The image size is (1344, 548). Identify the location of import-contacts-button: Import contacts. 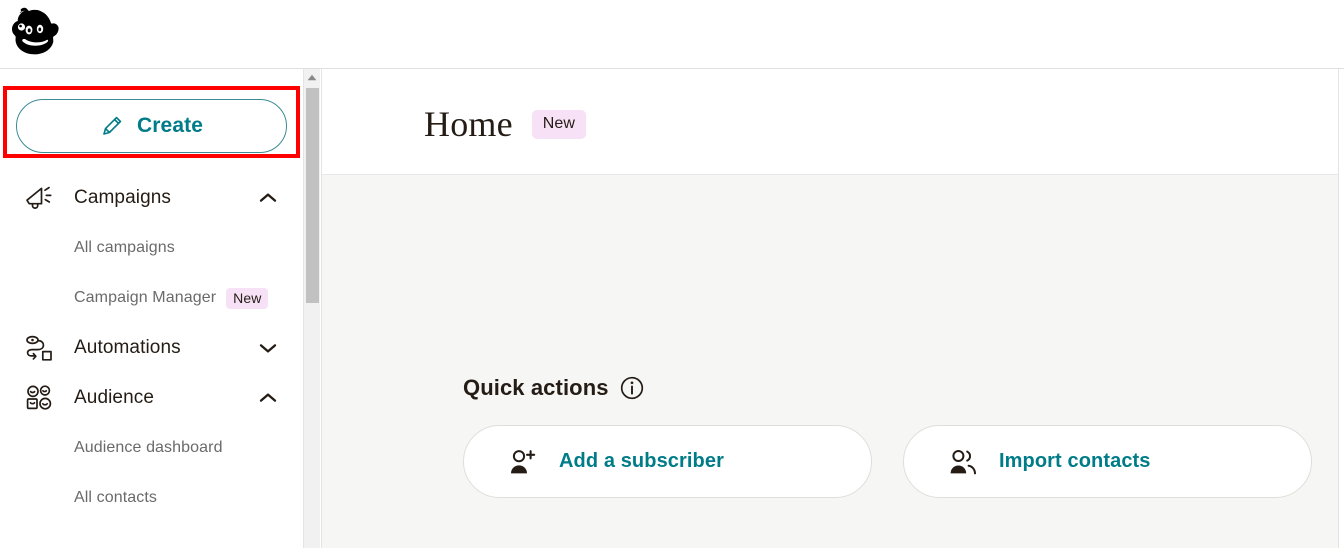
(1107, 461).